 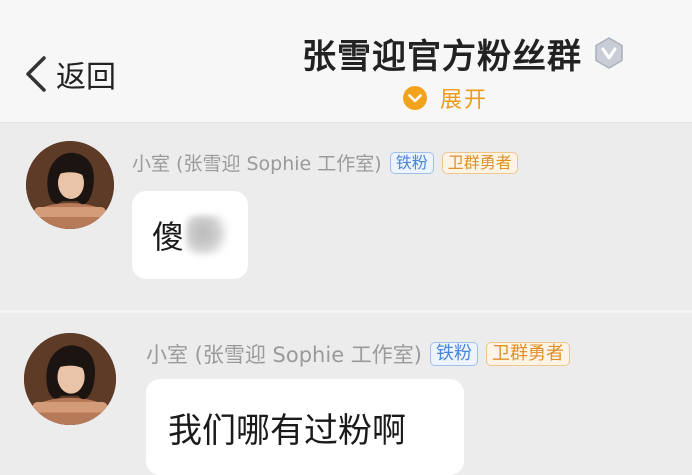 I want to click on back-button: 返回, so click(x=69, y=74).